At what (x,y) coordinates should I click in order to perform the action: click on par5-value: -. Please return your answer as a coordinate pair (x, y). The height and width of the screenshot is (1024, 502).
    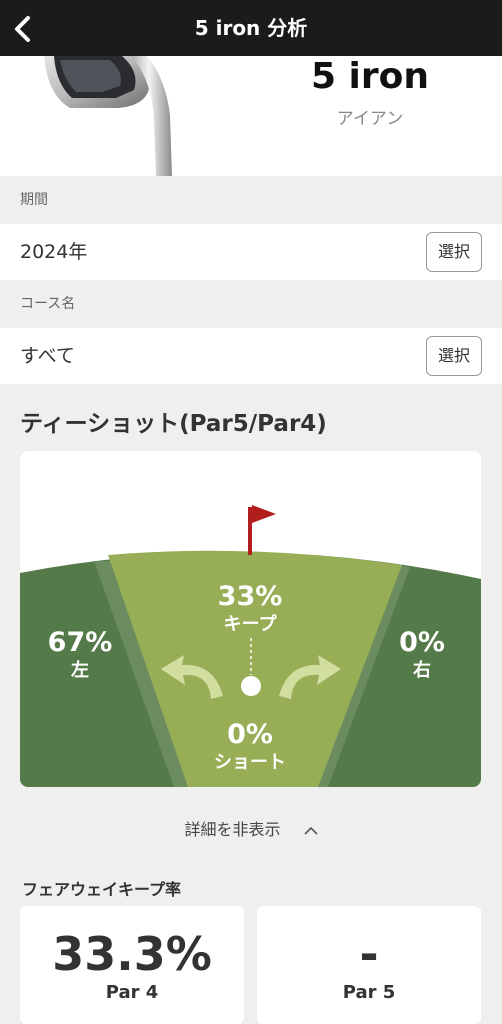
    Looking at the image, I should click on (369, 954).